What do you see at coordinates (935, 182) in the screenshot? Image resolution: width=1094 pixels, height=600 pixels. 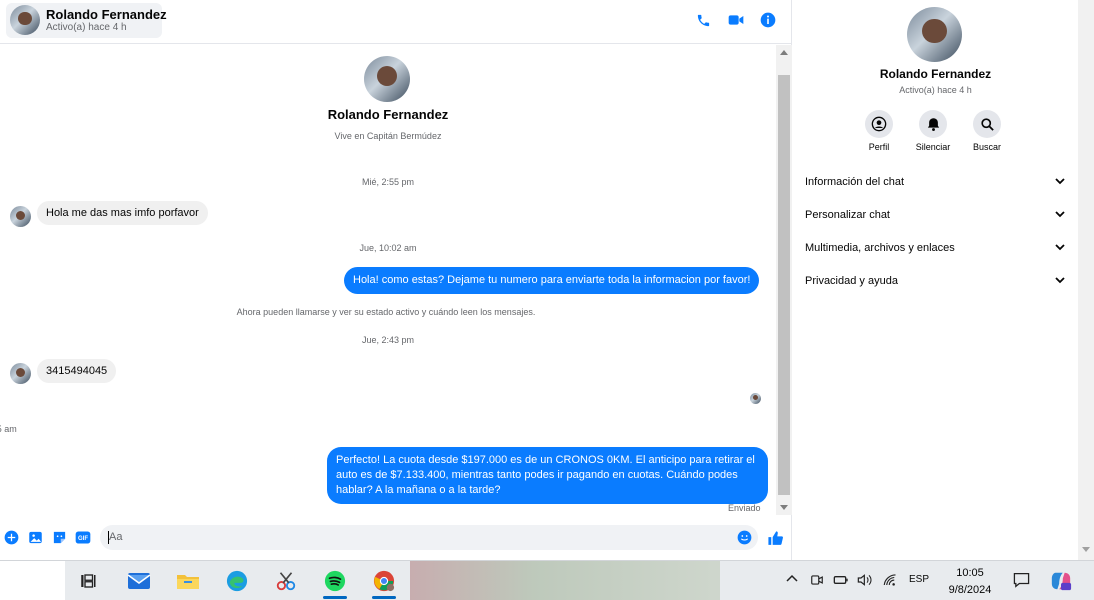 I see `menu-chat-info: Información del chat` at bounding box center [935, 182].